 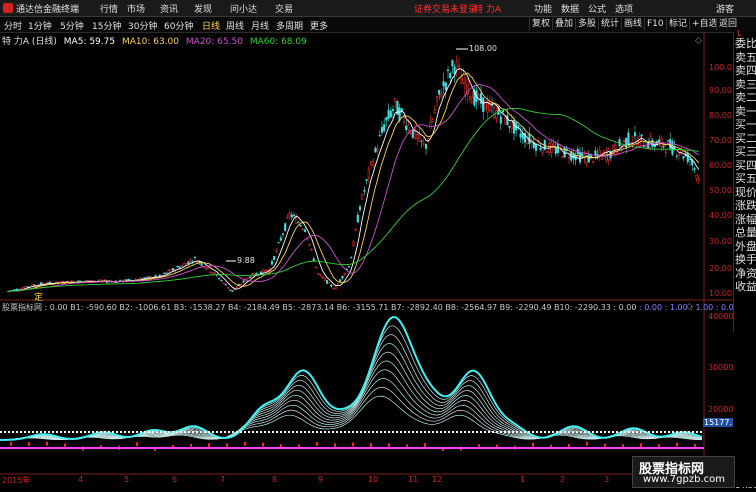 I want to click on price-tick: 20.00, so click(x=720, y=268).